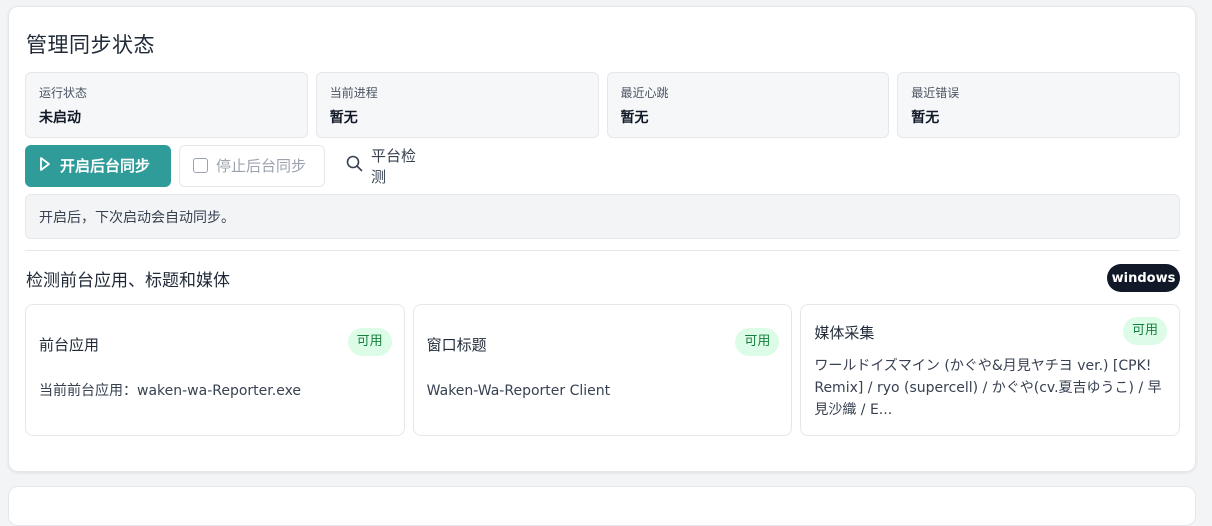 This screenshot has height=526, width=1212. I want to click on detection-title: 检测前台应用、标题和媒体, so click(128, 281).